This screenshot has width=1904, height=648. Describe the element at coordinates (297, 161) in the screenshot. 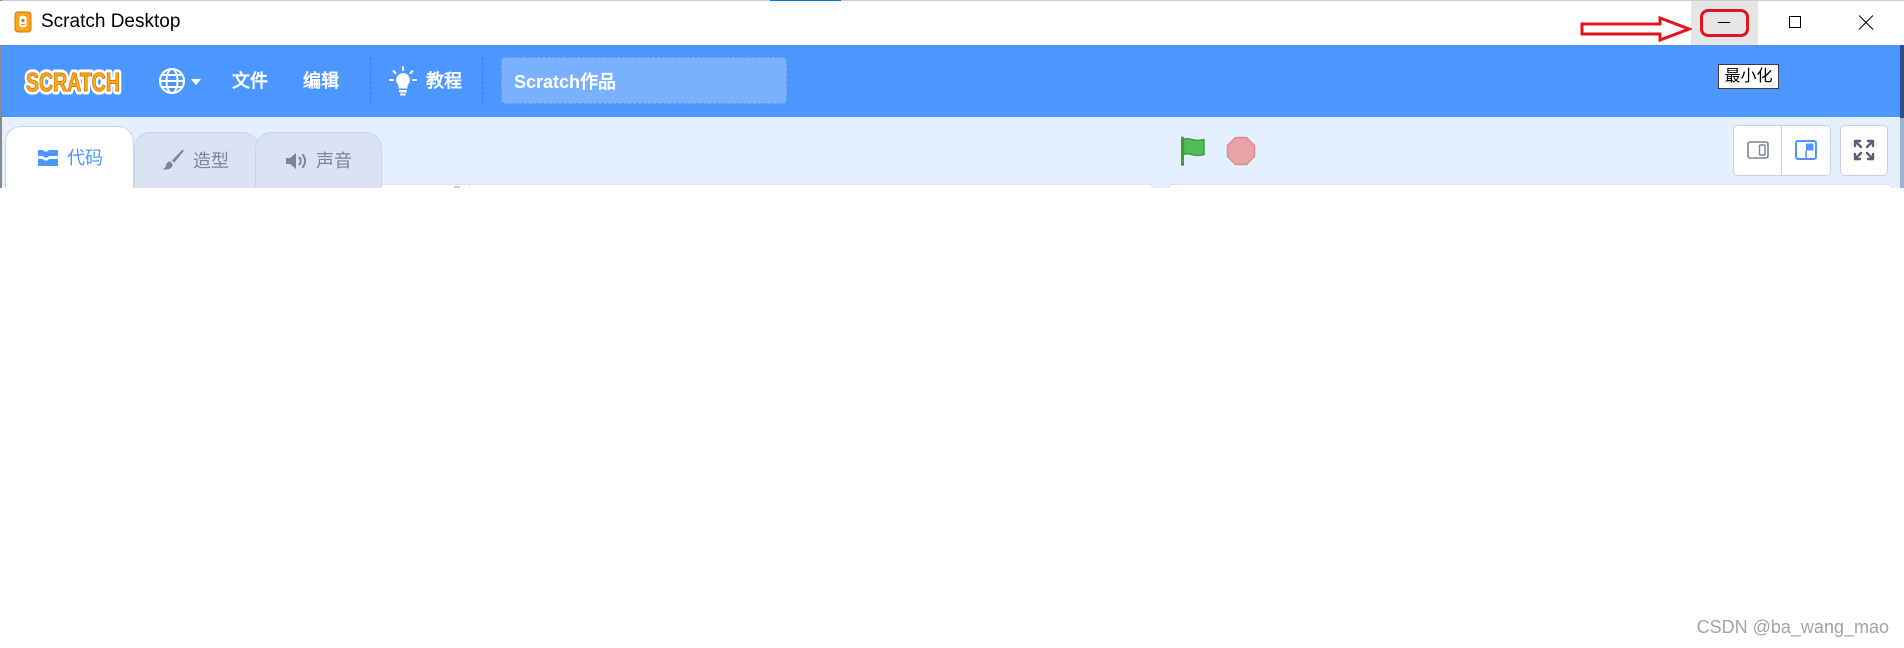

I see `speaker-icon` at that location.